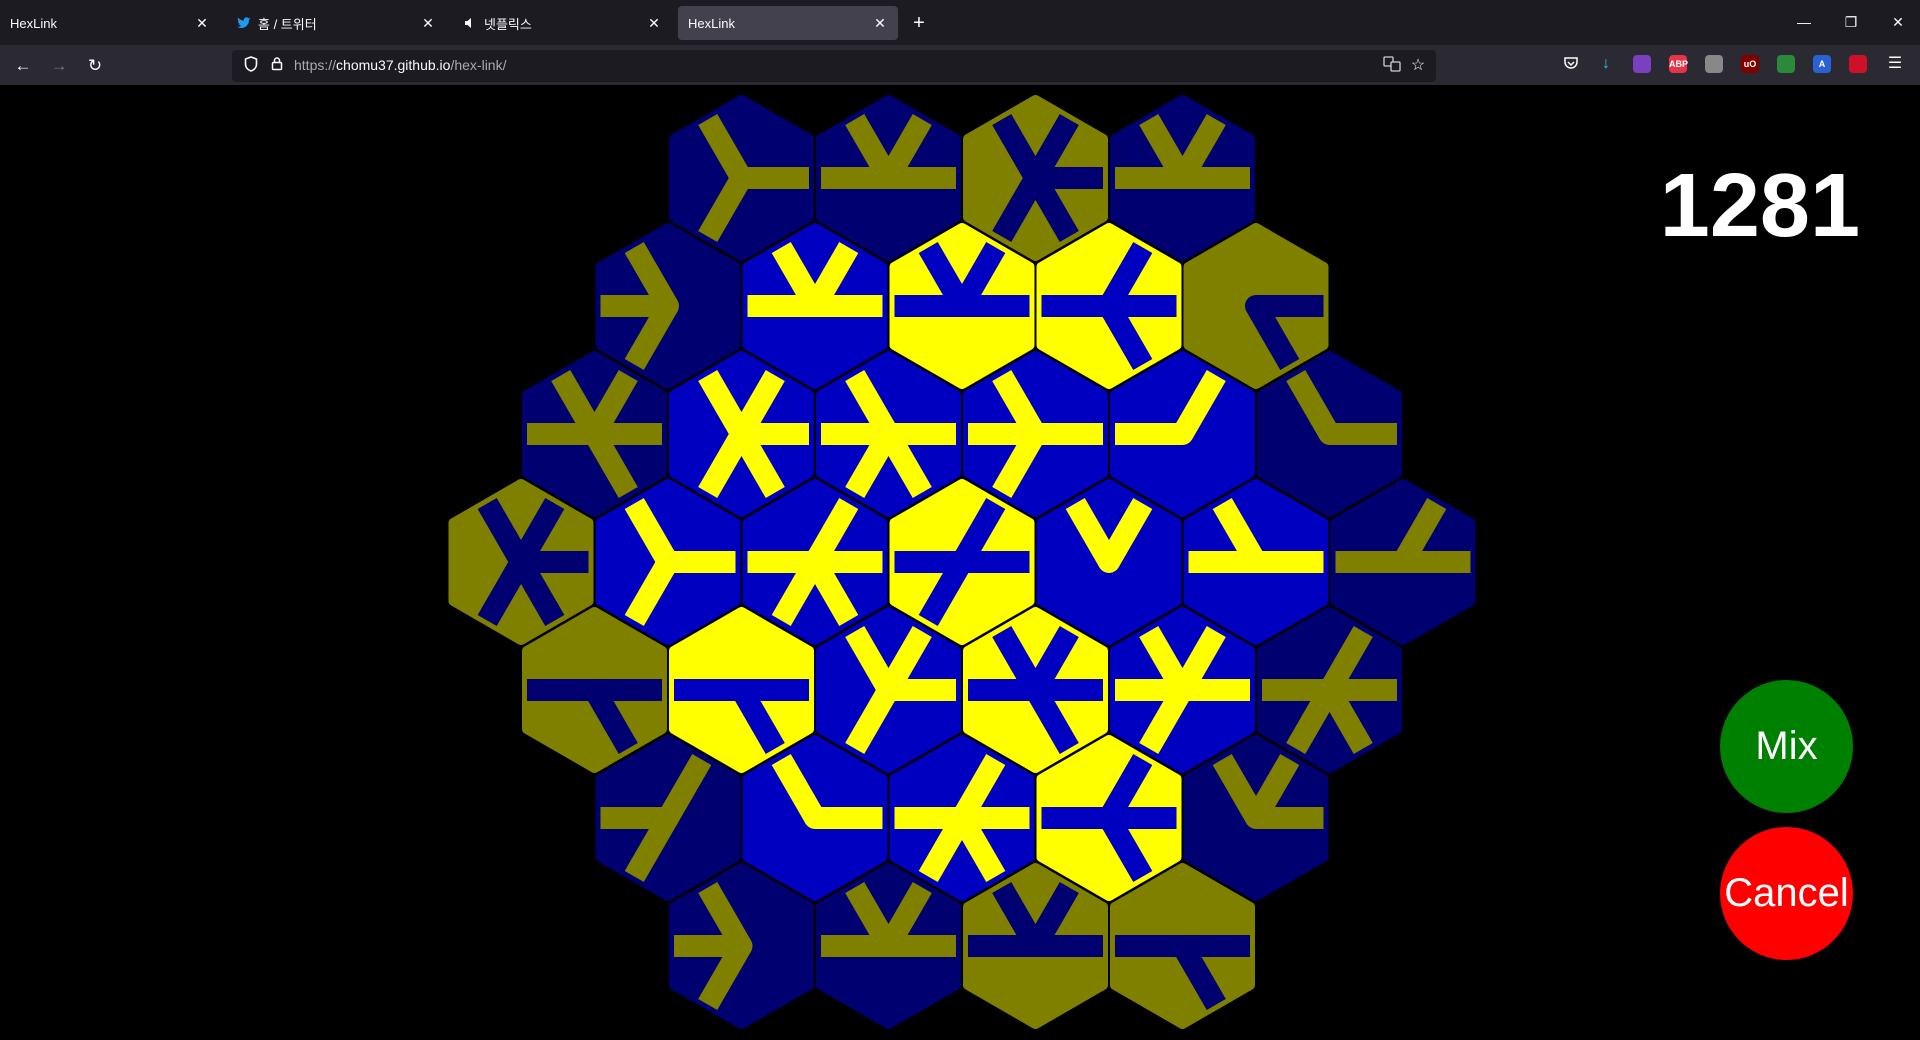 This screenshot has height=1040, width=1920. What do you see at coordinates (393, 65) in the screenshot?
I see `url-host: chomu37.github.io` at bounding box center [393, 65].